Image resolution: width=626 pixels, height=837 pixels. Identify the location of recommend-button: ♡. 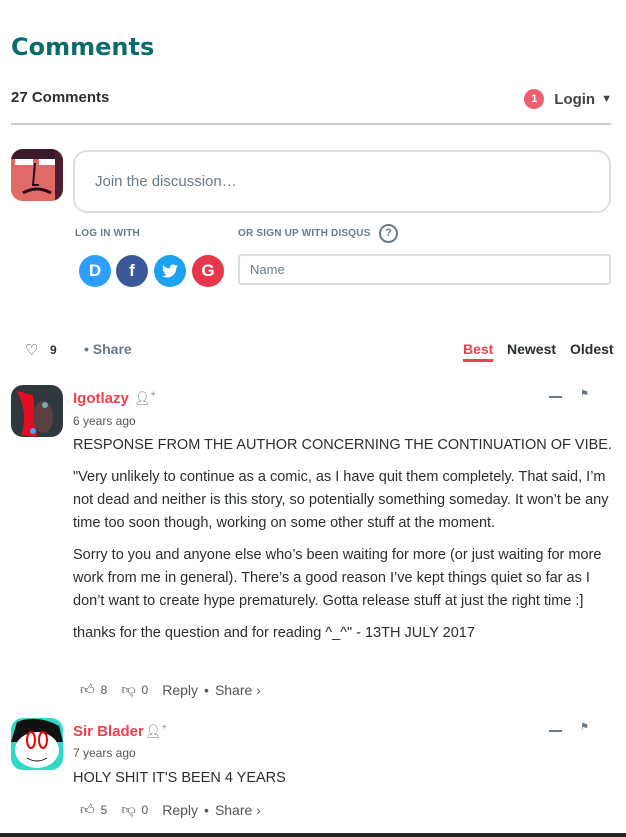
(31, 350).